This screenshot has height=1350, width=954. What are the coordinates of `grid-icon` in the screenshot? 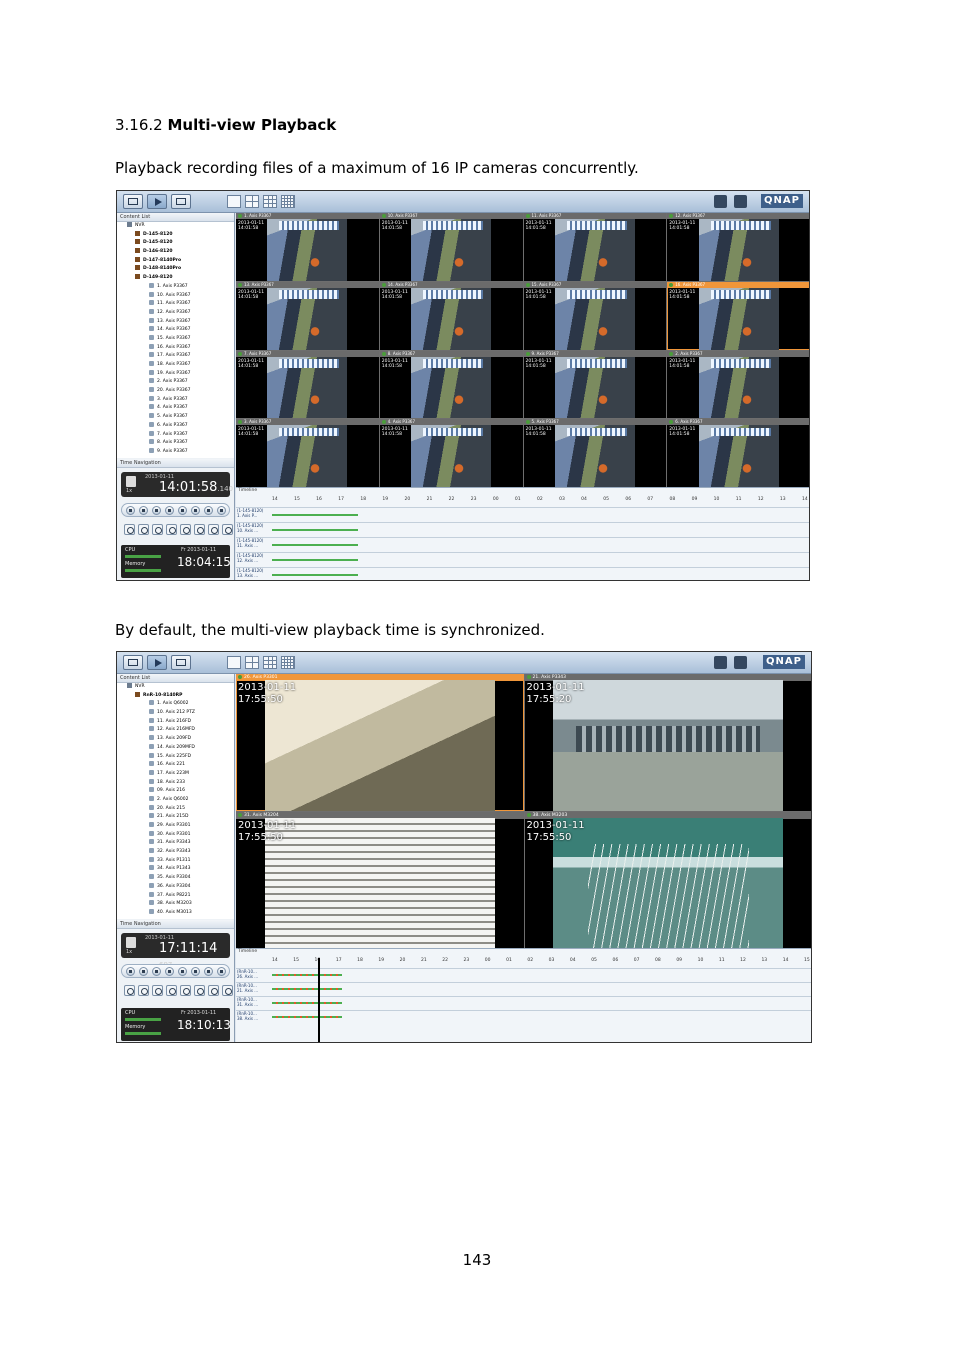 It's located at (227, 990).